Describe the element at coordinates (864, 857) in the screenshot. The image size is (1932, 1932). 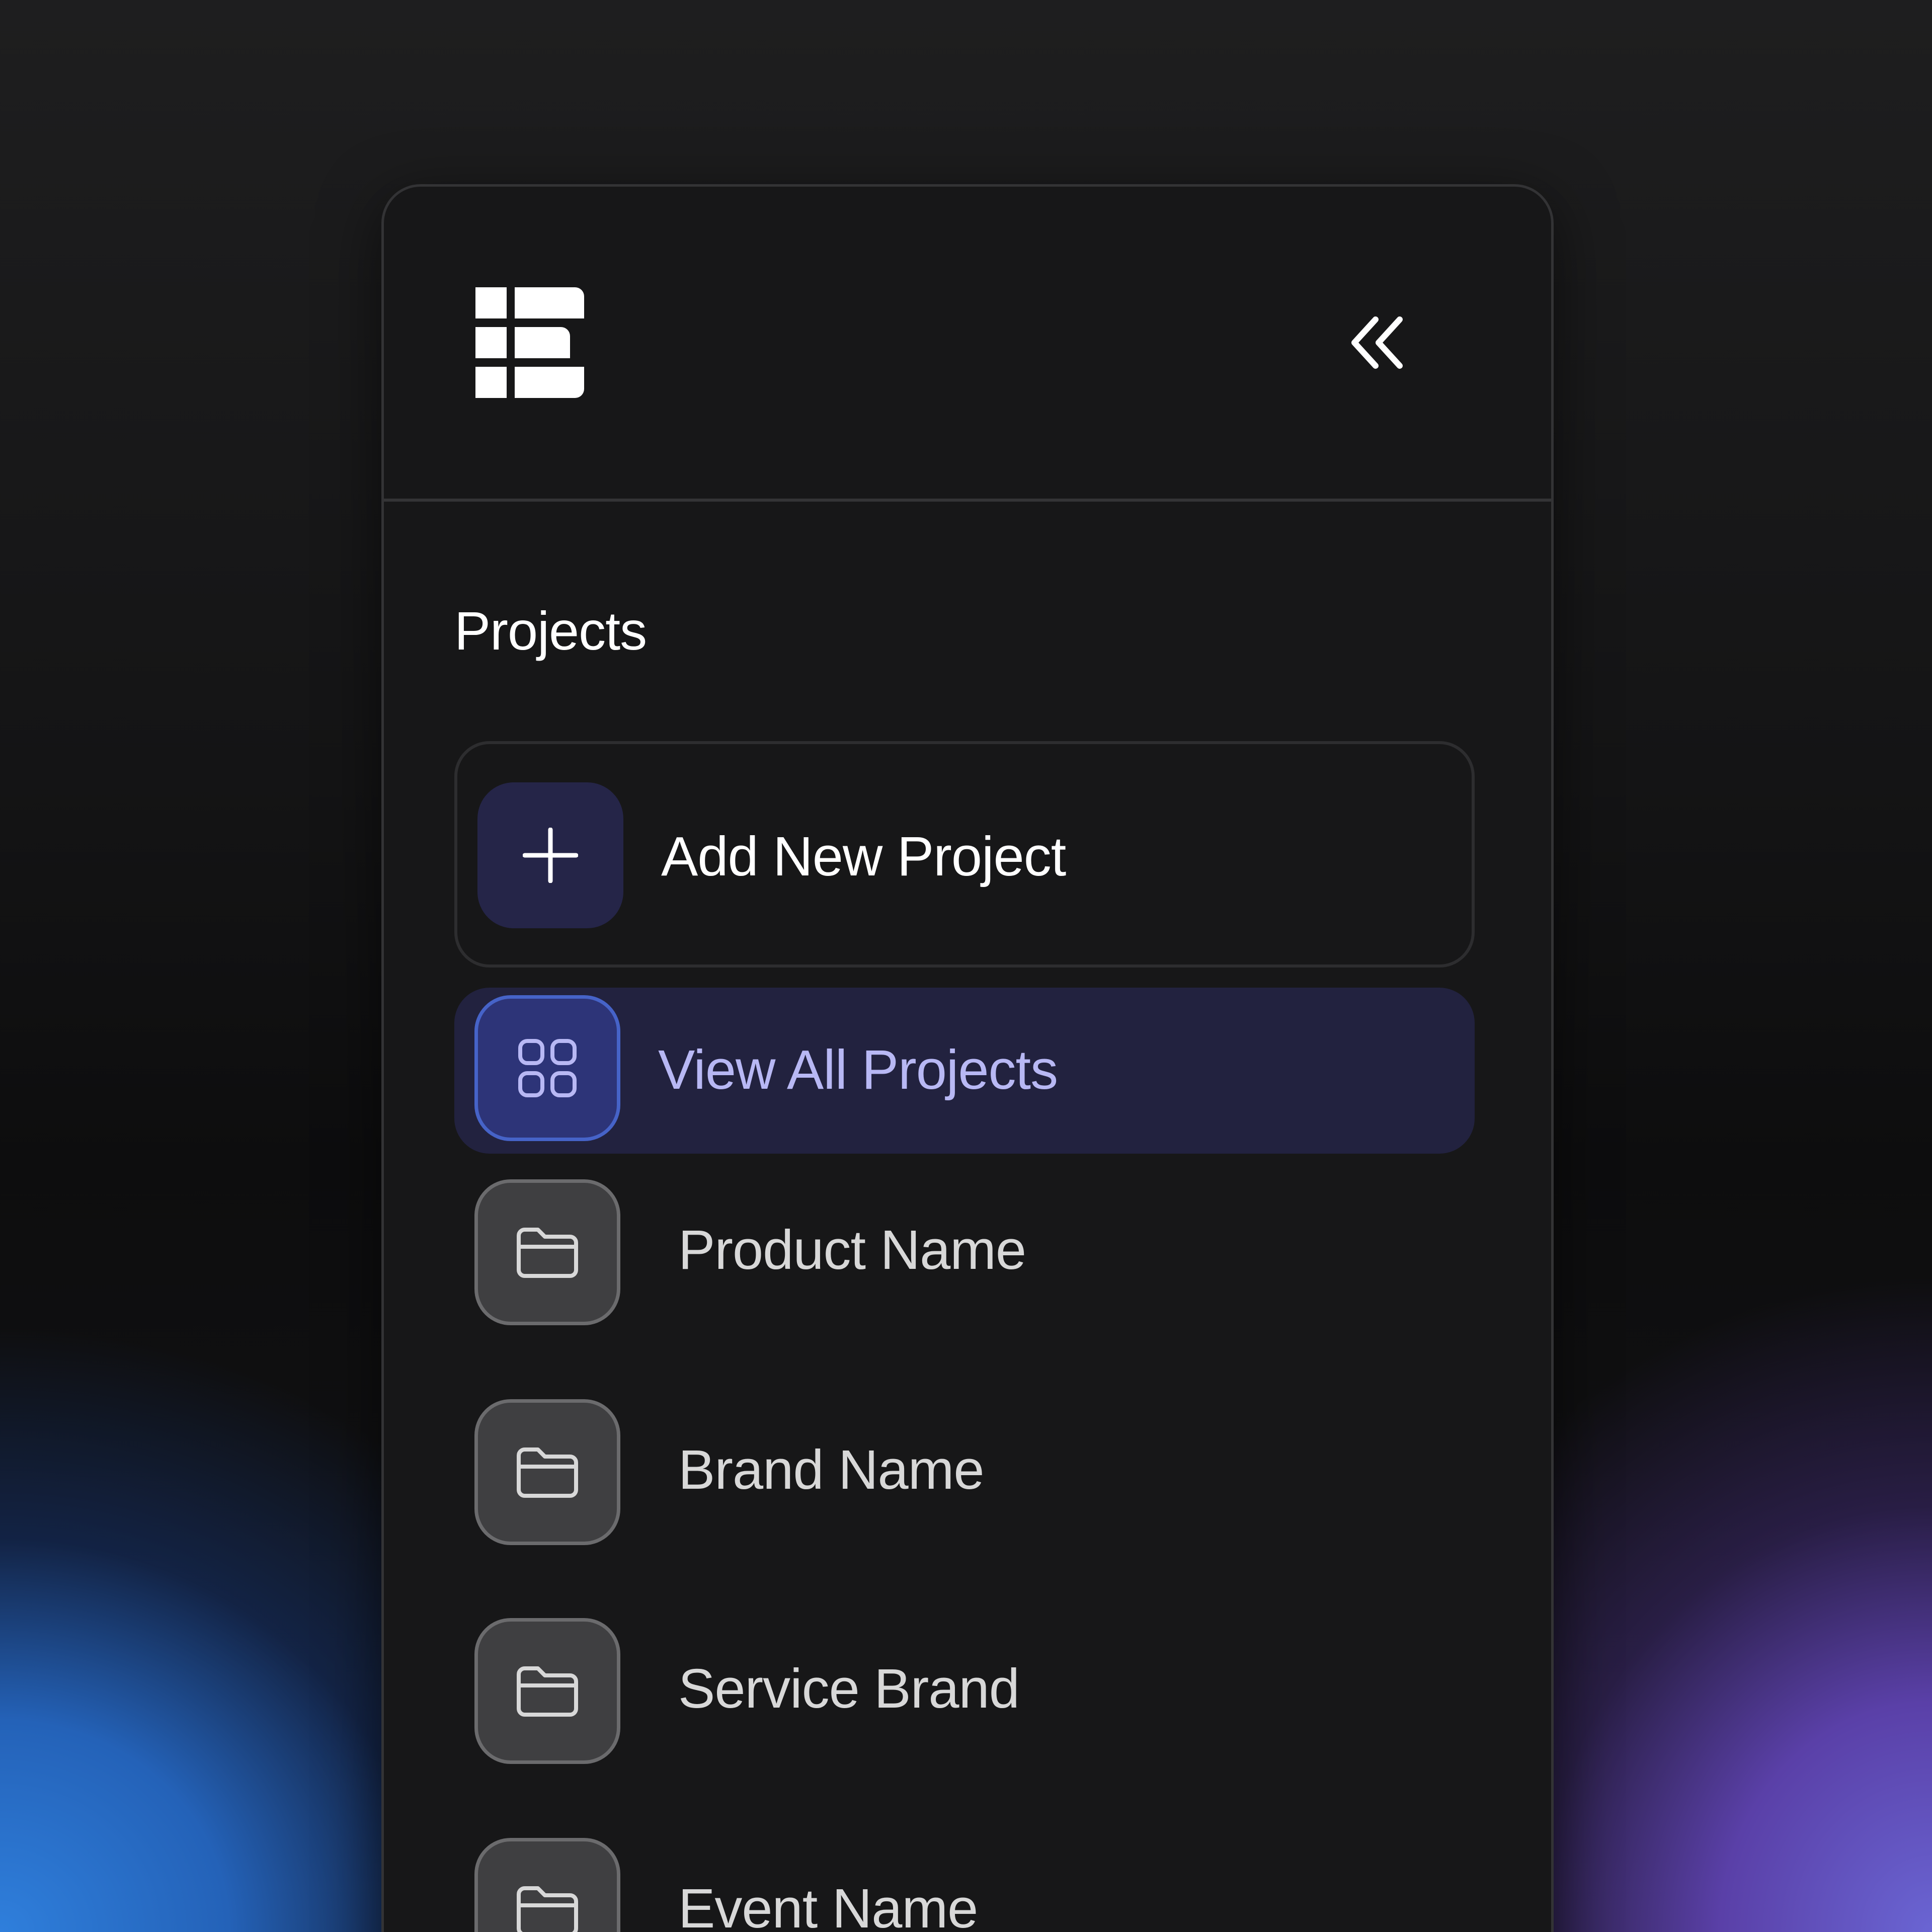
I see `add-project-label: Add New Project` at that location.